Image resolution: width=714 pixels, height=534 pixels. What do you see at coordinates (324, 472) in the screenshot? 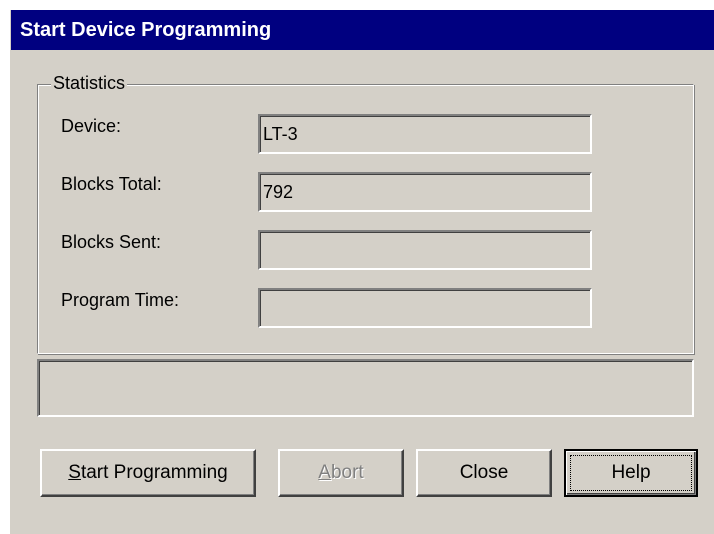
I see `abort-mnemonic: A` at bounding box center [324, 472].